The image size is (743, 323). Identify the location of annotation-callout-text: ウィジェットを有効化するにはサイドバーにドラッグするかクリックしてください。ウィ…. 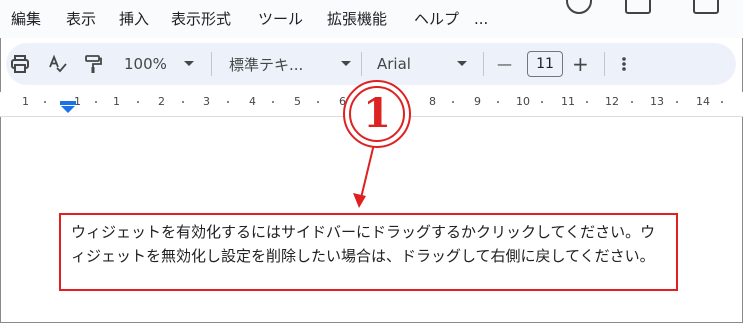
(363, 244).